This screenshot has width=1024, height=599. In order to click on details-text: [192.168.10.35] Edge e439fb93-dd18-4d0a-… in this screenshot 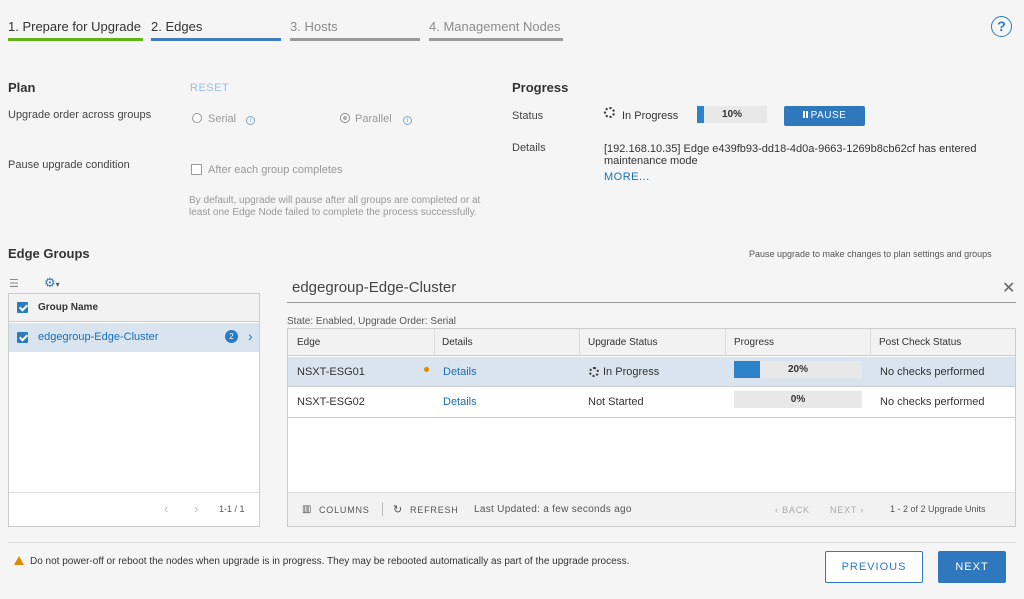, I will do `click(790, 155)`.